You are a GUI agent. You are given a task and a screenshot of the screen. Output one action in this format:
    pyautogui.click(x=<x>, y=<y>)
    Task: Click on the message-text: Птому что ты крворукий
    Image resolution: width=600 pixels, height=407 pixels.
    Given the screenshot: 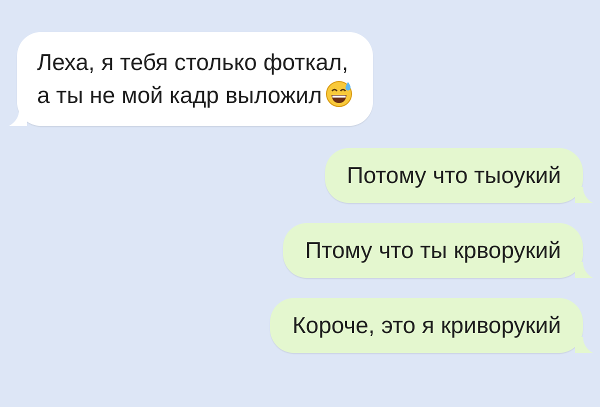 What is the action you would take?
    pyautogui.click(x=433, y=250)
    